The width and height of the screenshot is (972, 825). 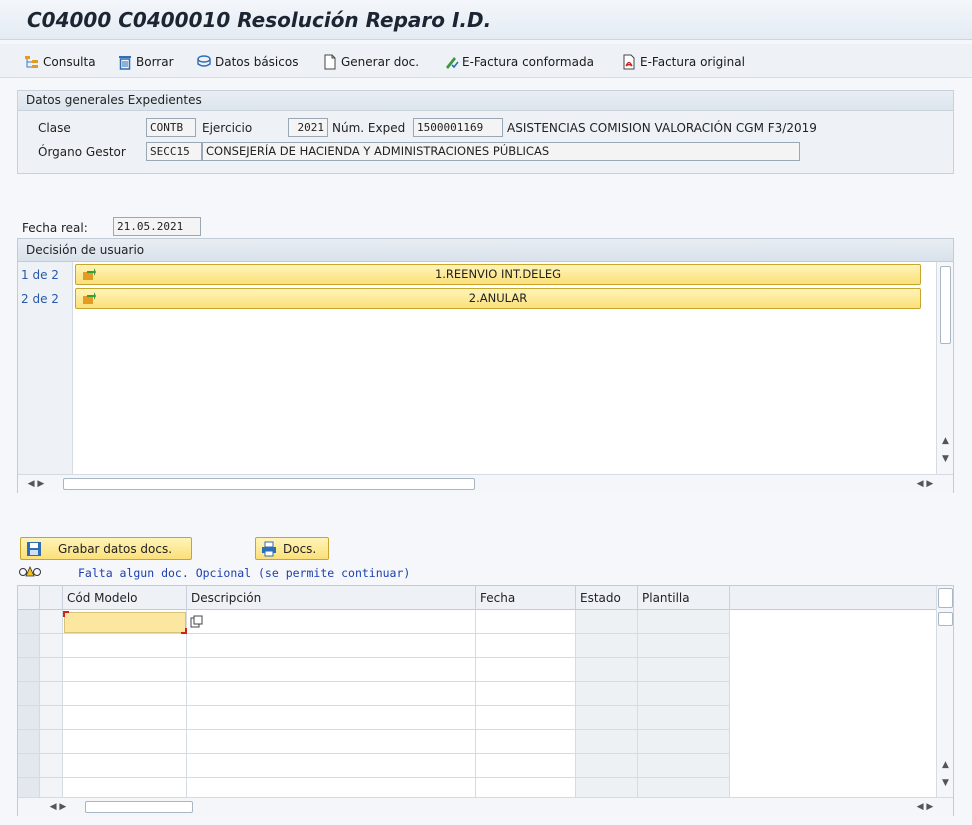 I want to click on documents-vertical-scrollbar: ▲ ▼, so click(x=944, y=691).